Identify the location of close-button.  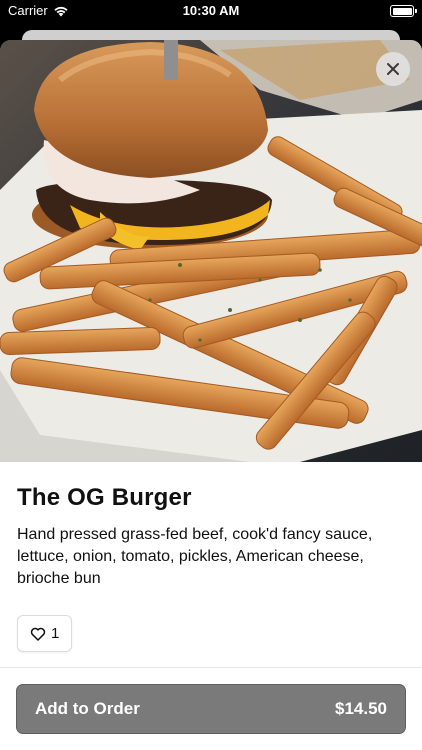
(393, 69).